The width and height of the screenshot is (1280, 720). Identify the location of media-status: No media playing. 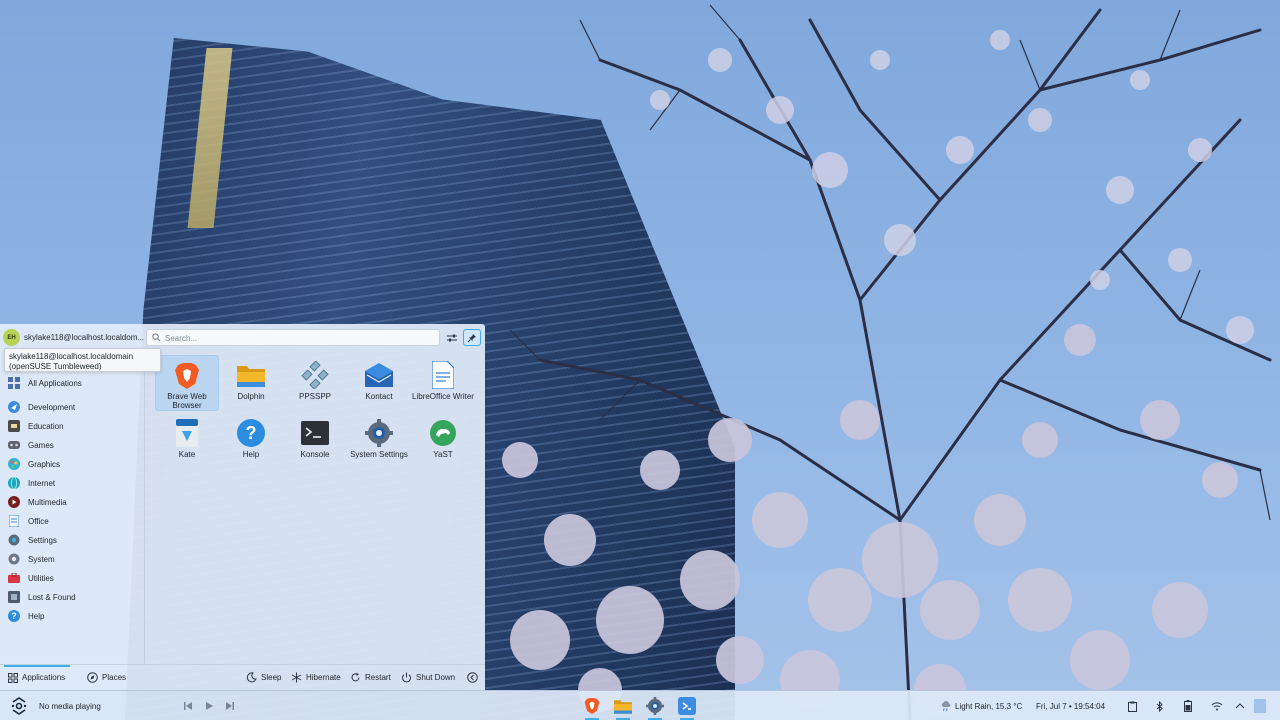
(70, 706).